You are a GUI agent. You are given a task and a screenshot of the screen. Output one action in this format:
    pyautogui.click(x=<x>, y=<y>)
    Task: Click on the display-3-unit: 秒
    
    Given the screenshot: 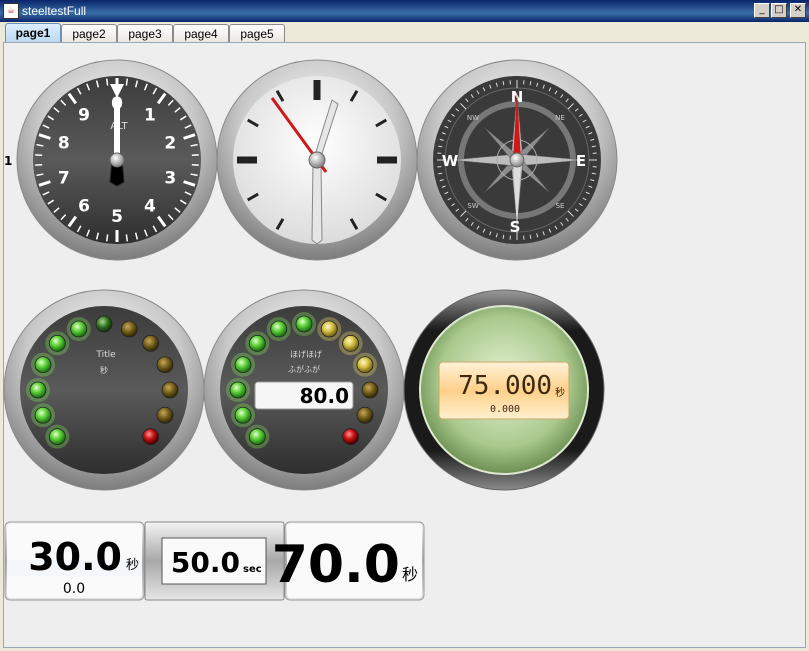 What is the action you would take?
    pyautogui.click(x=410, y=574)
    